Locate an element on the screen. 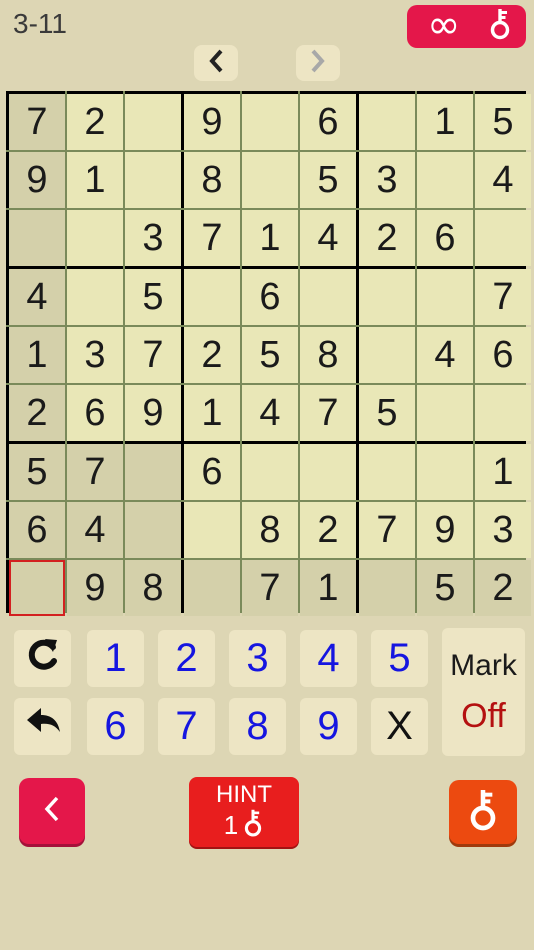  sudoku-cell-r7-c3 is located at coordinates (153, 472).